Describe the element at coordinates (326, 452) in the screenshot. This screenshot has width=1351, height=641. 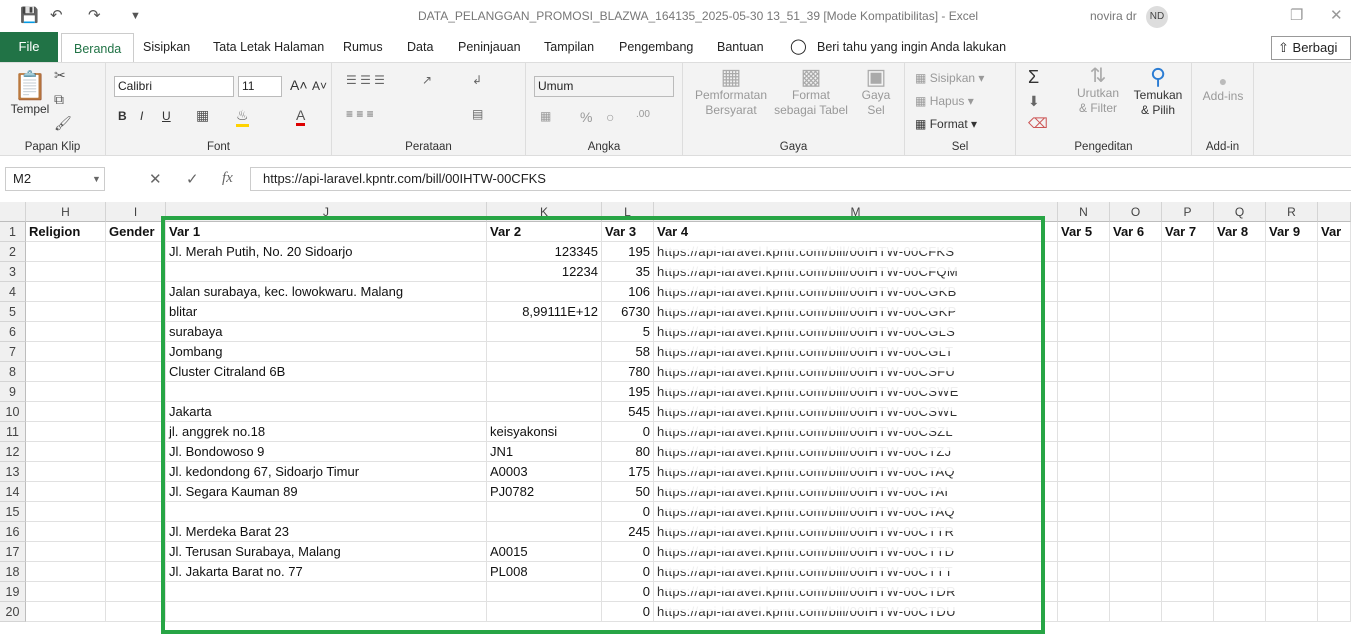
I see `cell-var1: Jl. Bondowoso 9` at that location.